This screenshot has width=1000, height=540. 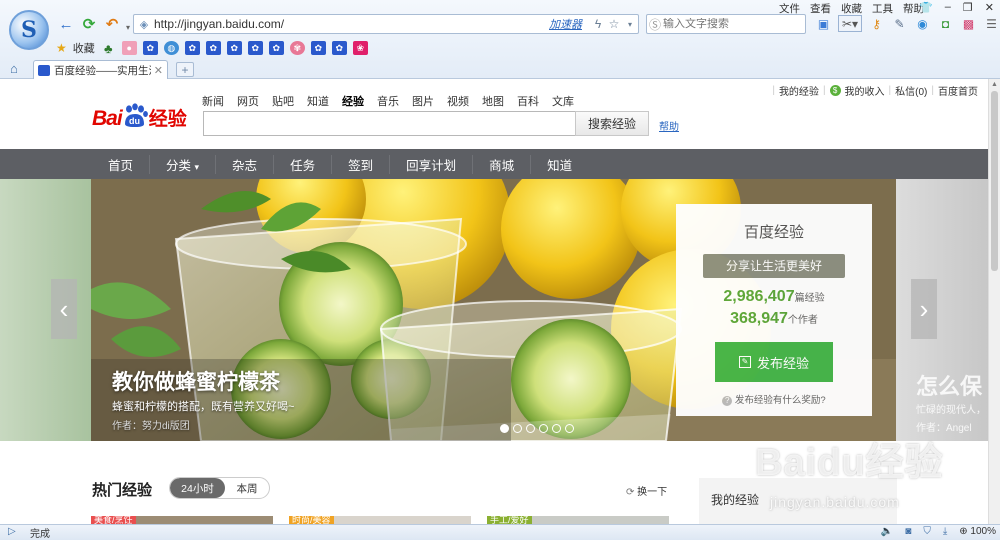 I want to click on main-nav-bar: 首页 分类 ▾ 杂志 任务 签到 回享计划 商城 知道, so click(x=494, y=164).